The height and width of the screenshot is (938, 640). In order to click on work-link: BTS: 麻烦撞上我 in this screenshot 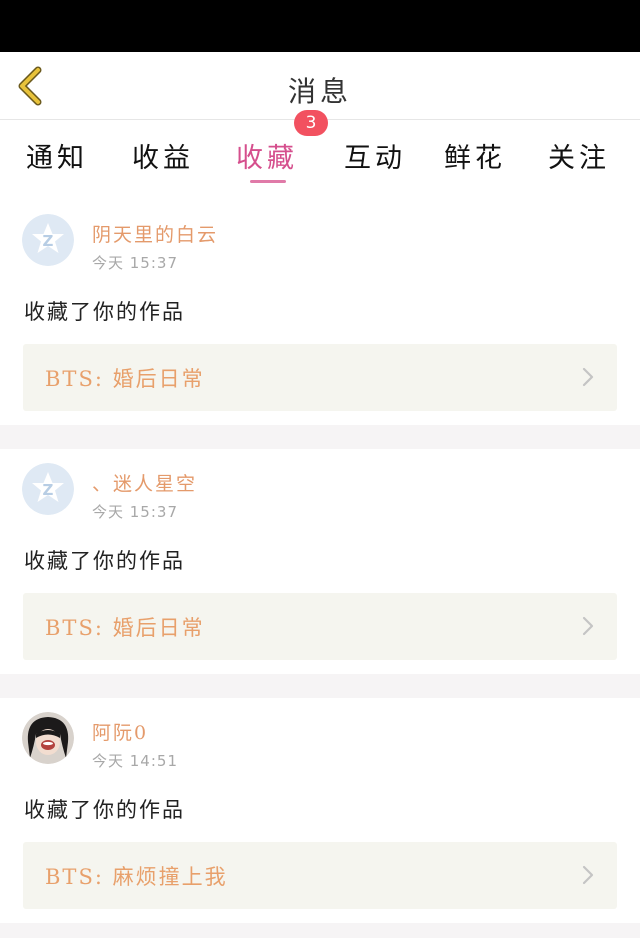, I will do `click(320, 875)`.